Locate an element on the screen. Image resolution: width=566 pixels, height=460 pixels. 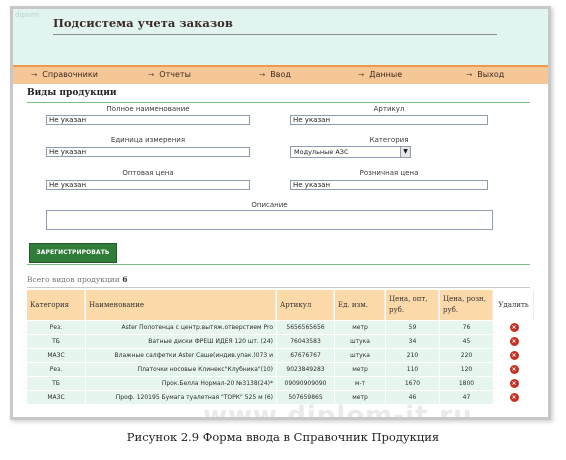
product-count: Всего видов продукции 6 is located at coordinates (77, 279).